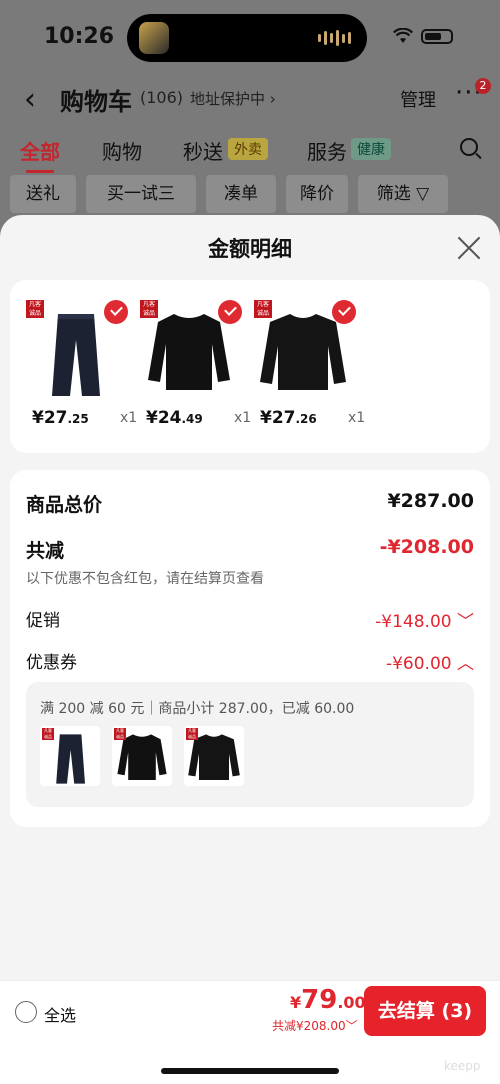 The width and height of the screenshot is (500, 1084). Describe the element at coordinates (241, 194) in the screenshot. I see `chip-bundle: 凑单` at that location.